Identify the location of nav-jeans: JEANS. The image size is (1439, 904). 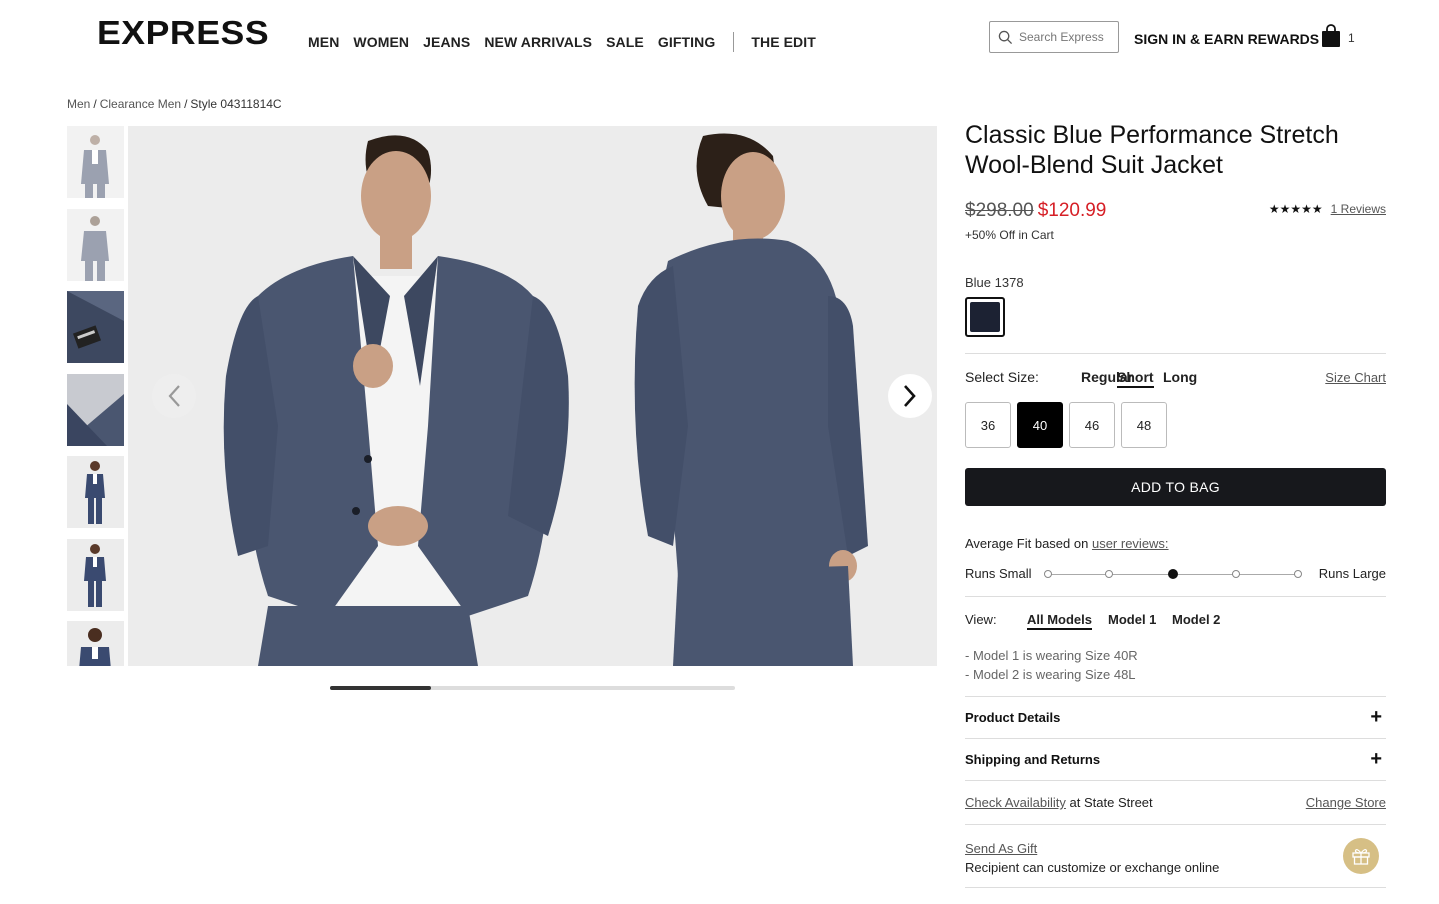
(446, 42).